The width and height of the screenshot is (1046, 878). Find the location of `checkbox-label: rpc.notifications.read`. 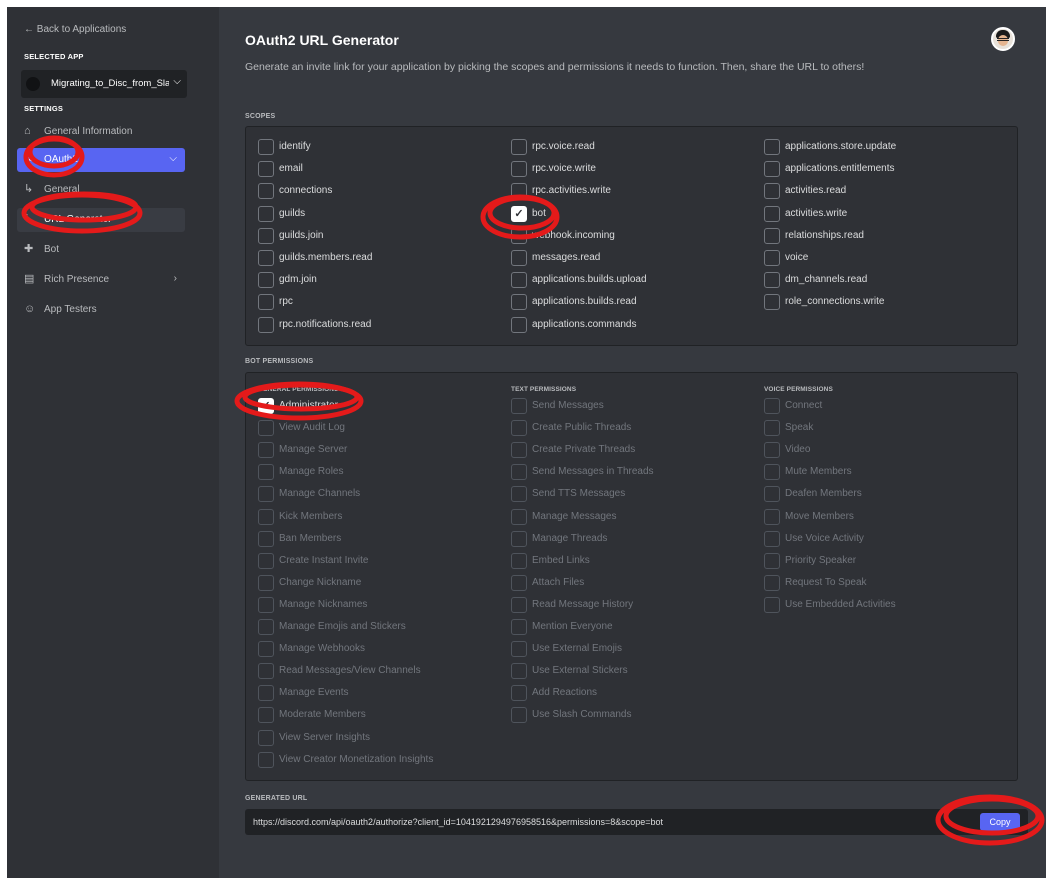

checkbox-label: rpc.notifications.read is located at coordinates (325, 324).